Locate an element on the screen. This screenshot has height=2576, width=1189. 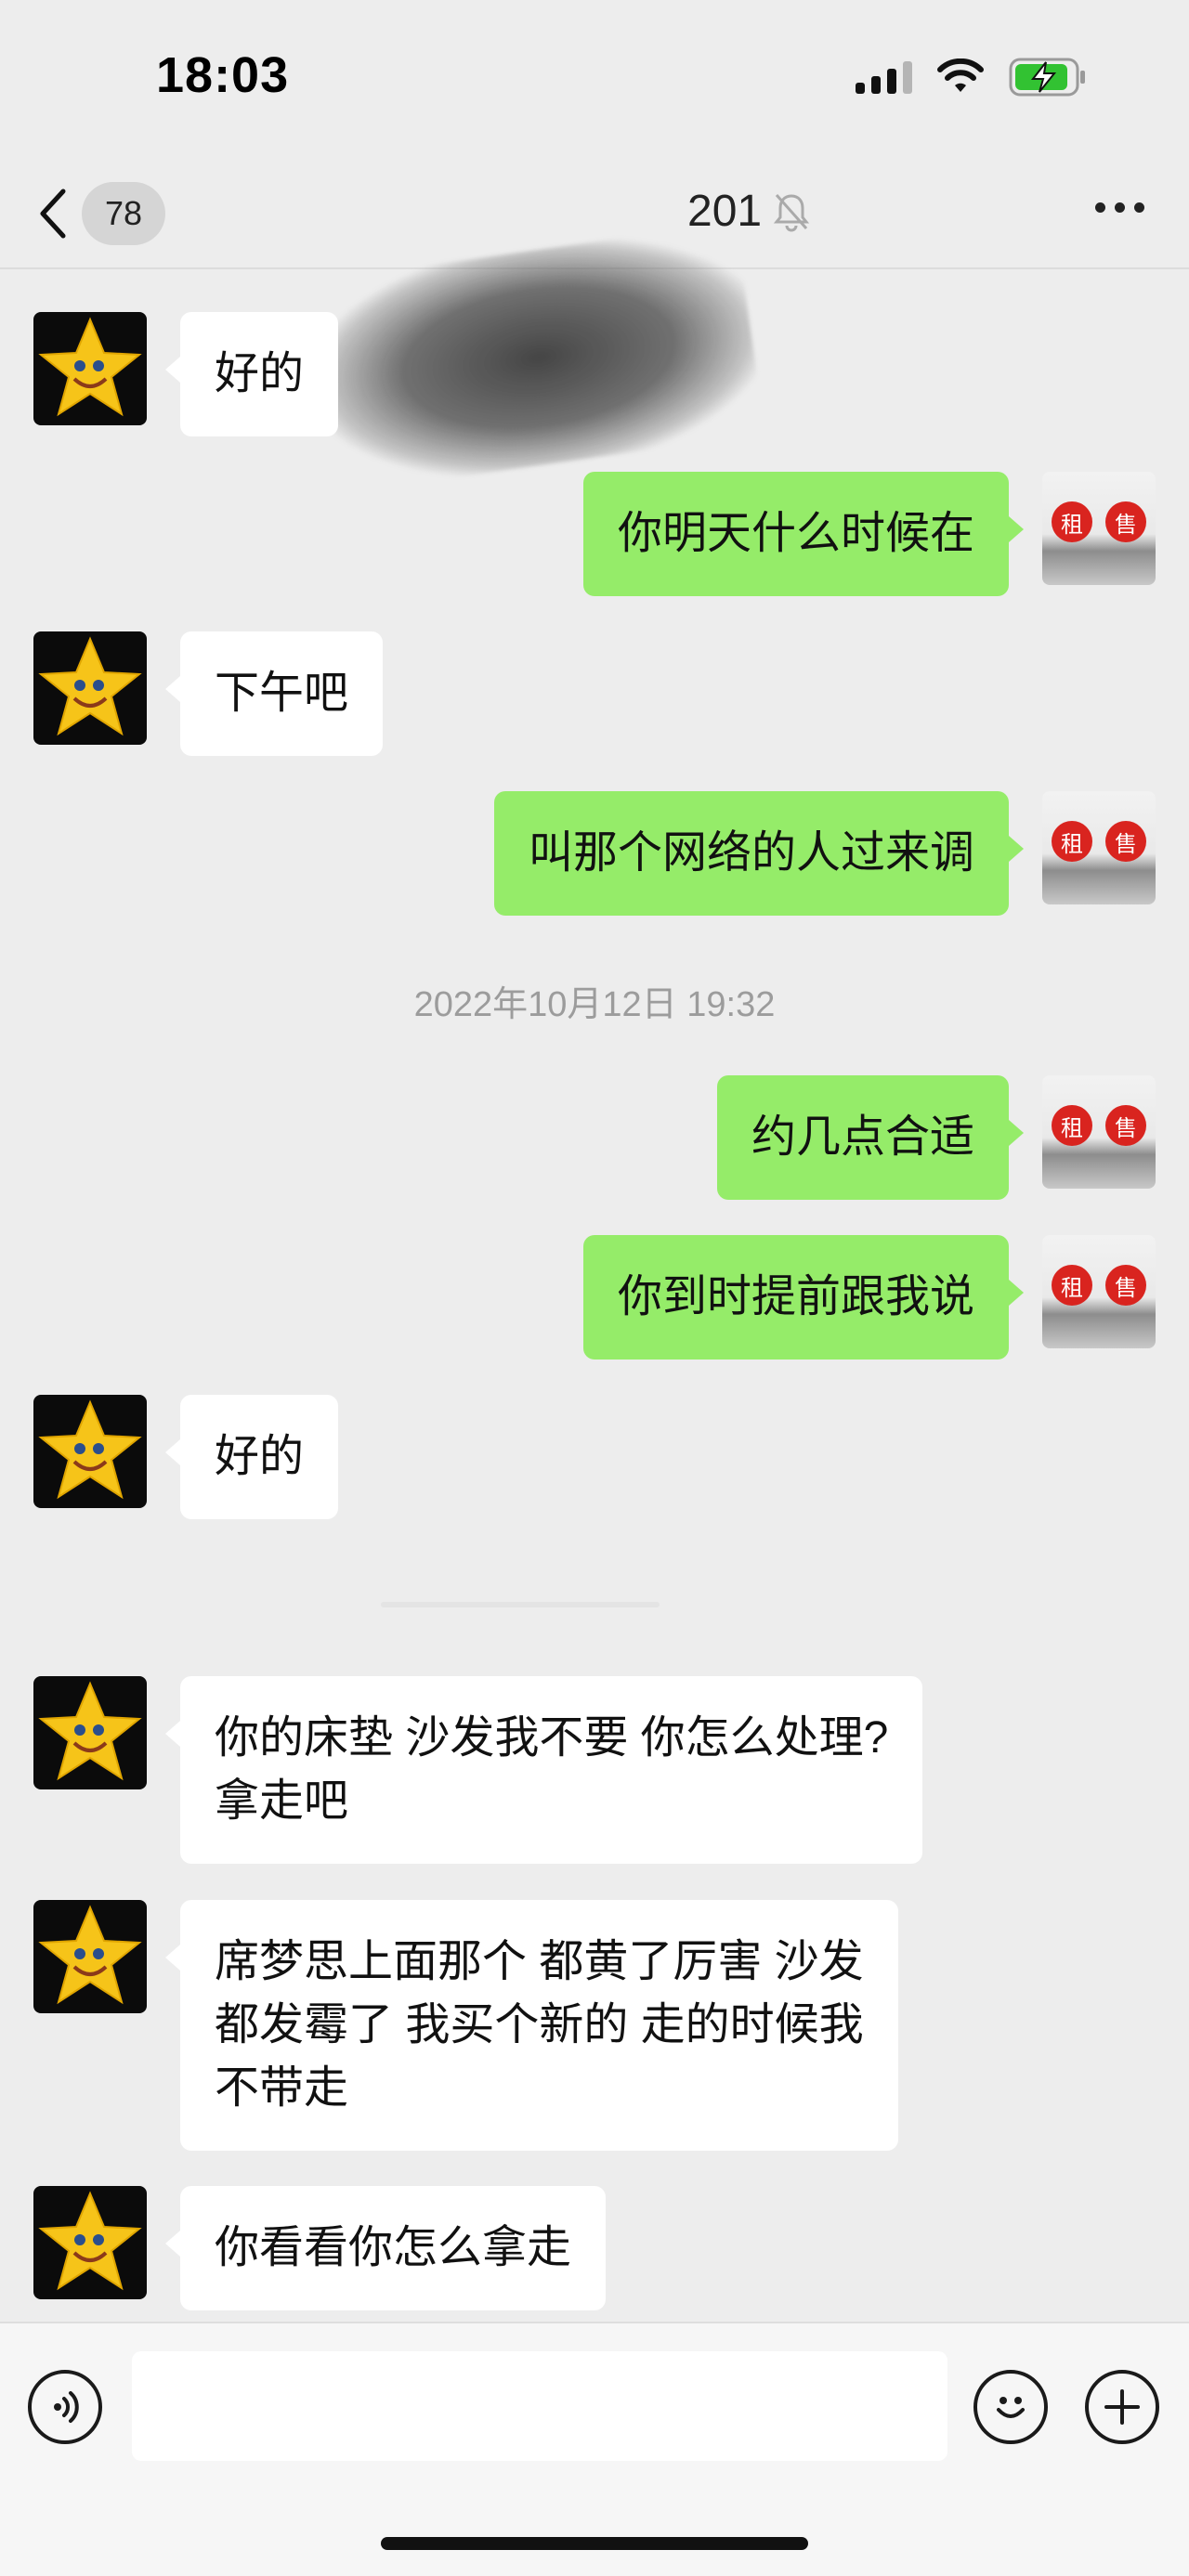
status-bar: 18:03 is located at coordinates (594, 79).